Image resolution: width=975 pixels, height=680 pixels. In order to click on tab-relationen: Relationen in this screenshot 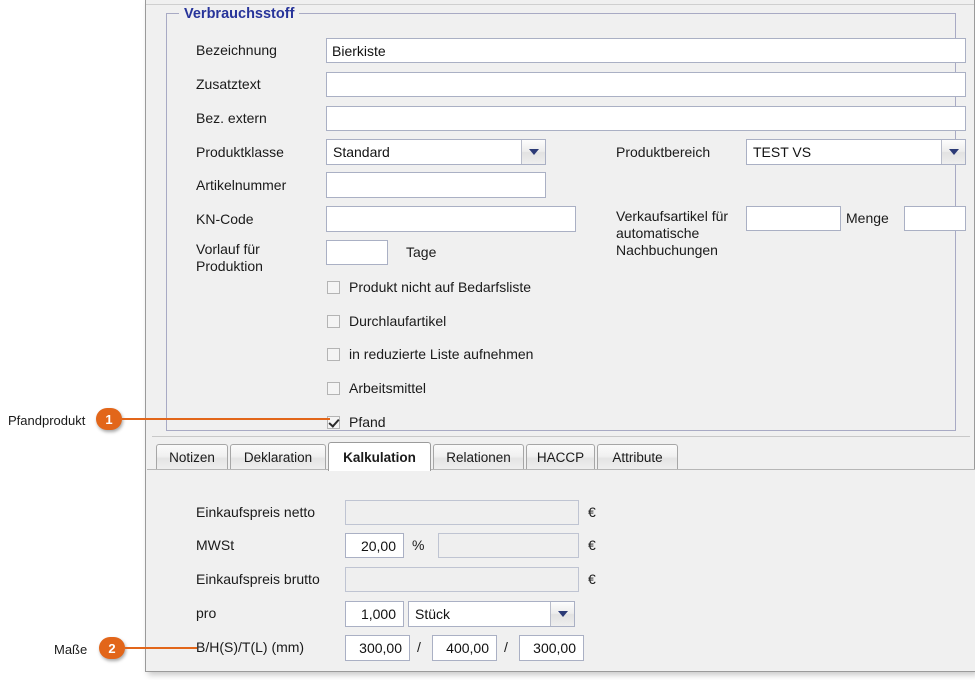, I will do `click(478, 457)`.